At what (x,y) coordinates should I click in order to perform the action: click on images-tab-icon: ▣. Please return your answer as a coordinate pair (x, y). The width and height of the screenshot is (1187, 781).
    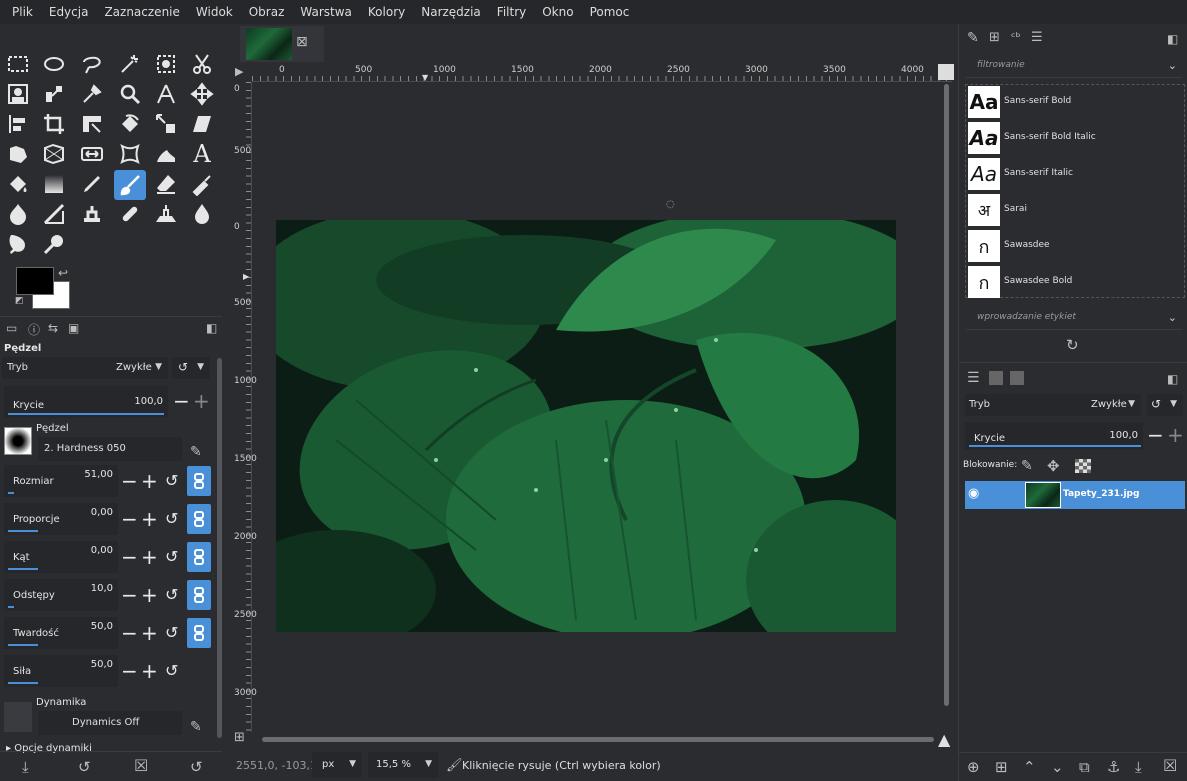
    Looking at the image, I should click on (73, 328).